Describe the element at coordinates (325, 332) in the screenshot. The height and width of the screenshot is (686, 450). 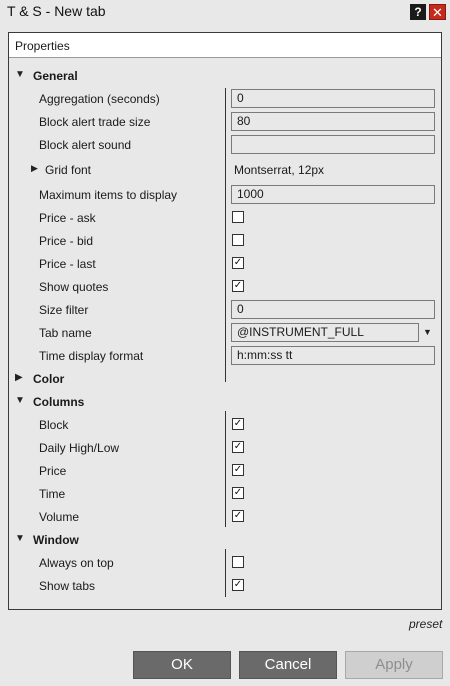
I see `tab-name-input: @INSTRUMENT_FULL` at that location.